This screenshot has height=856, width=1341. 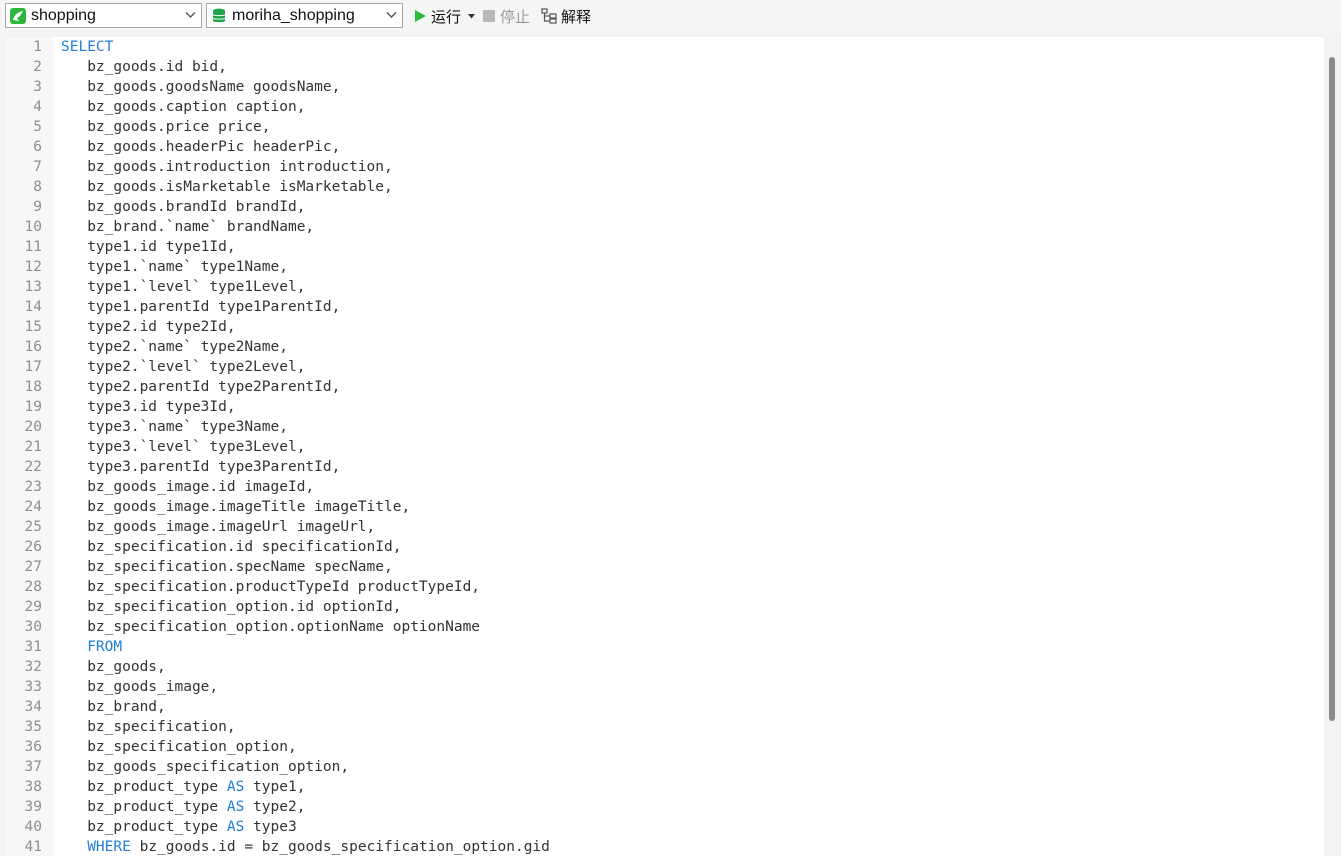 What do you see at coordinates (33, 667) in the screenshot?
I see `line-number: 32` at bounding box center [33, 667].